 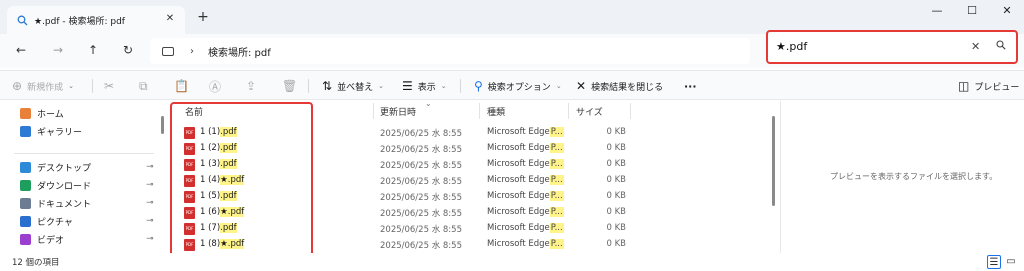 I want to click on sidebar-item-desktop: デスクトップ, so click(x=55, y=167).